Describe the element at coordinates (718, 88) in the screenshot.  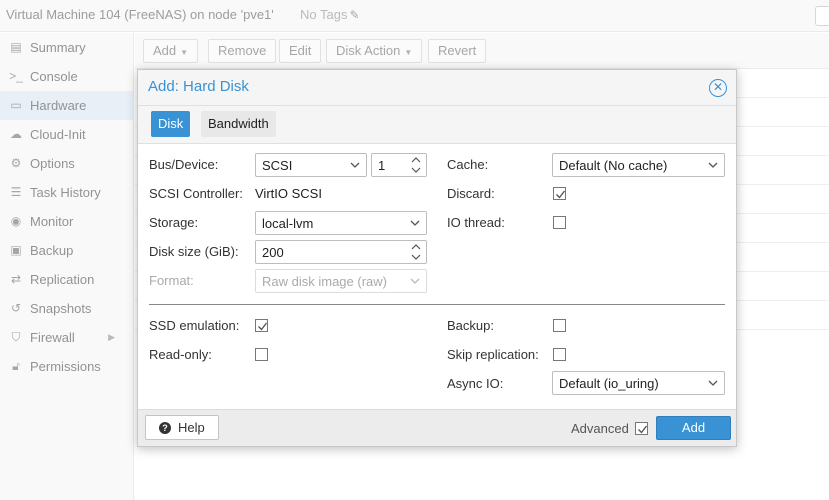
I see `close-icon: ✕` at that location.